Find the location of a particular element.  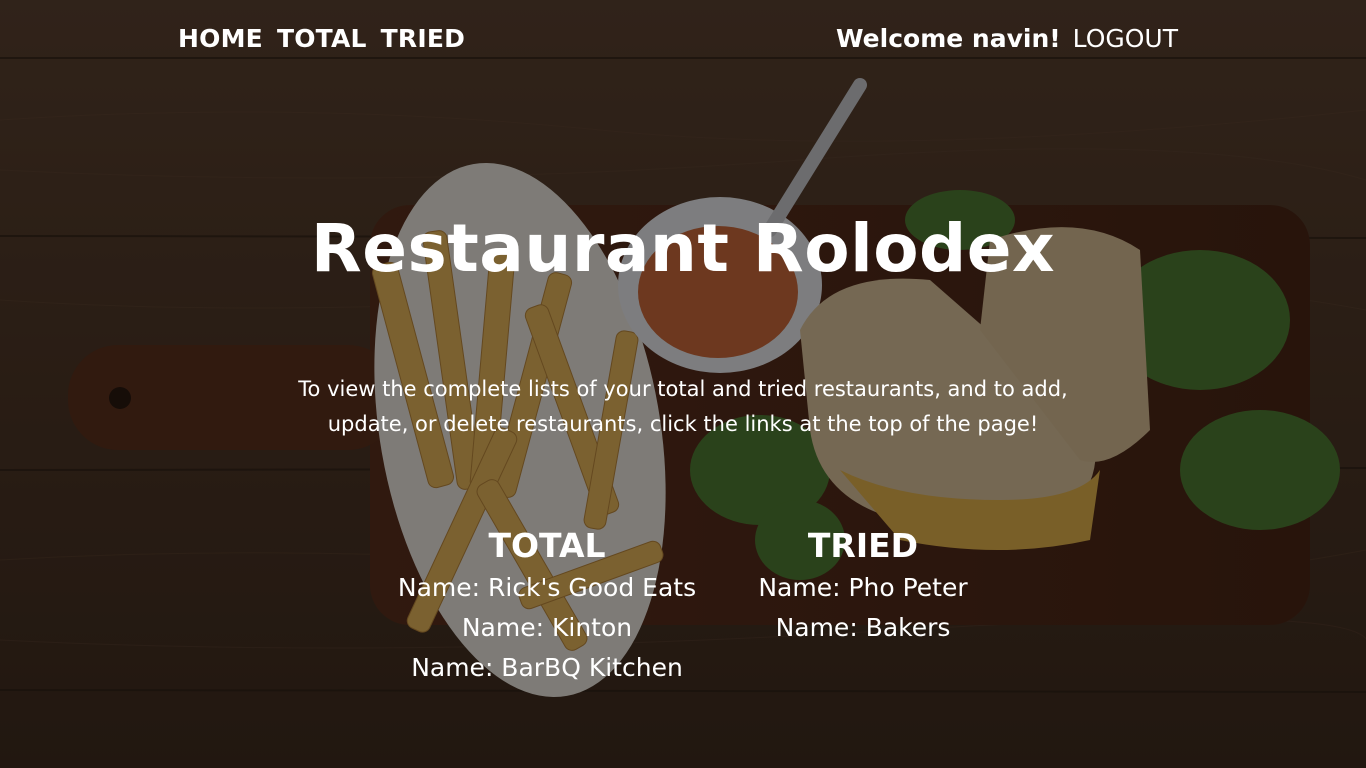

tried-heading: TRIED is located at coordinates (863, 545).